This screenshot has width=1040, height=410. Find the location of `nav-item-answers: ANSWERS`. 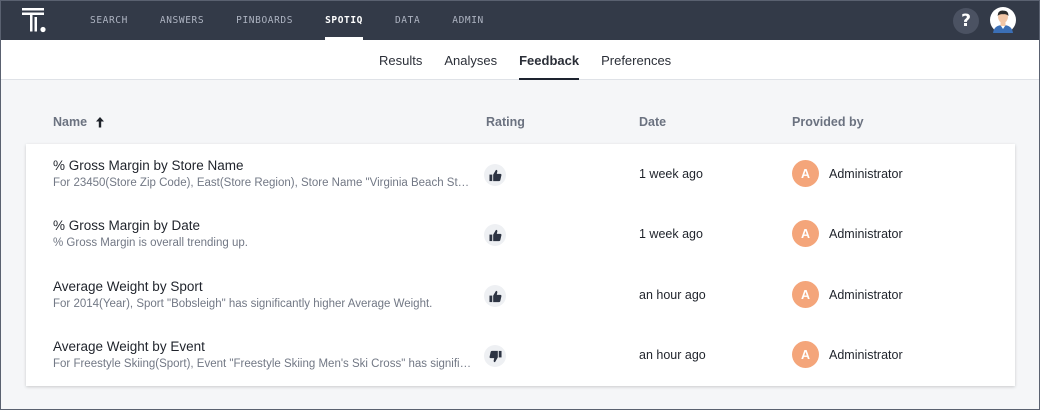

nav-item-answers: ANSWERS is located at coordinates (182, 20).